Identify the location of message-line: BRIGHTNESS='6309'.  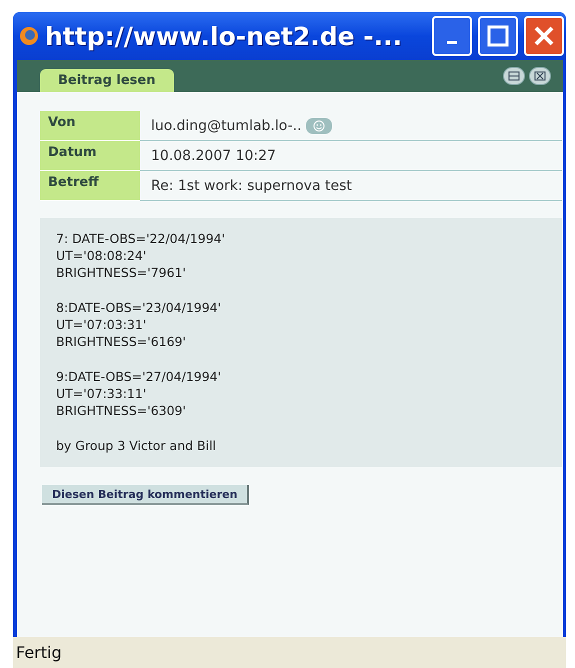
(121, 410).